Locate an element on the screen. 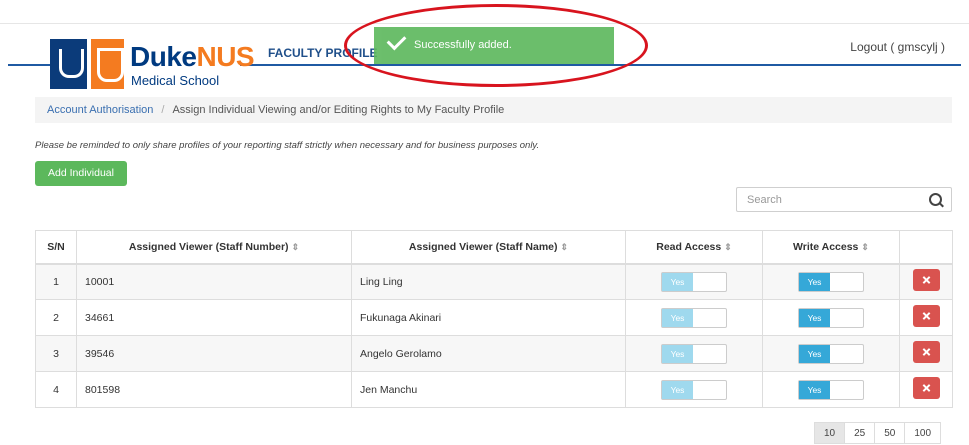 The width and height of the screenshot is (969, 445). col-write-access: Write Access ⇕ is located at coordinates (831, 247).